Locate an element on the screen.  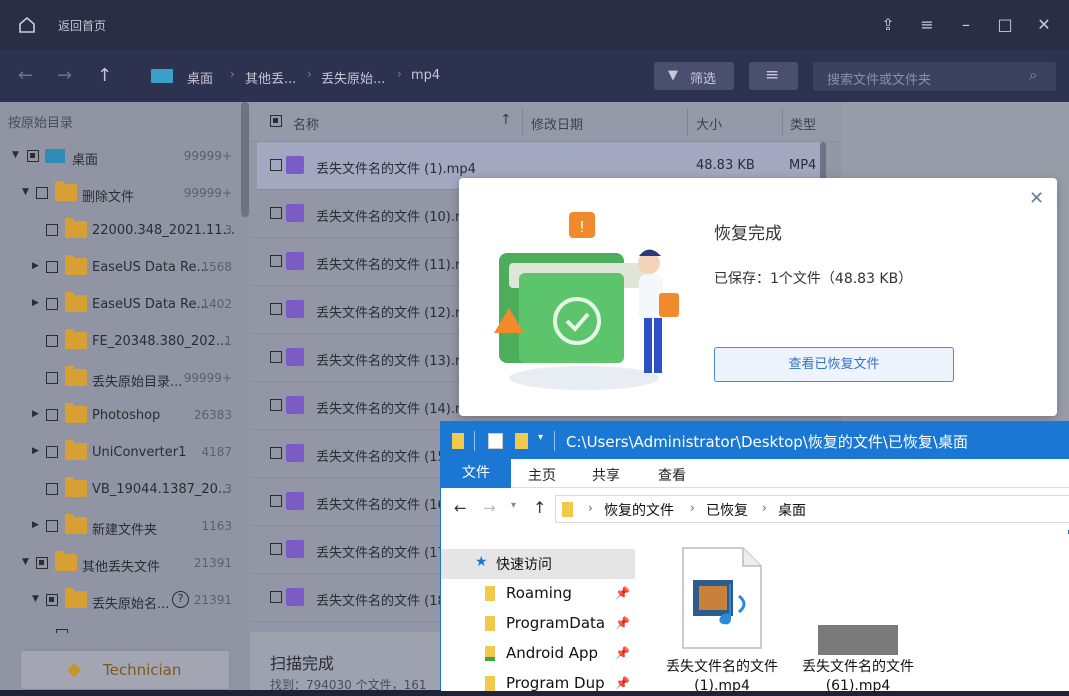
sort-ascending-icon: ↑ is located at coordinates (506, 120).